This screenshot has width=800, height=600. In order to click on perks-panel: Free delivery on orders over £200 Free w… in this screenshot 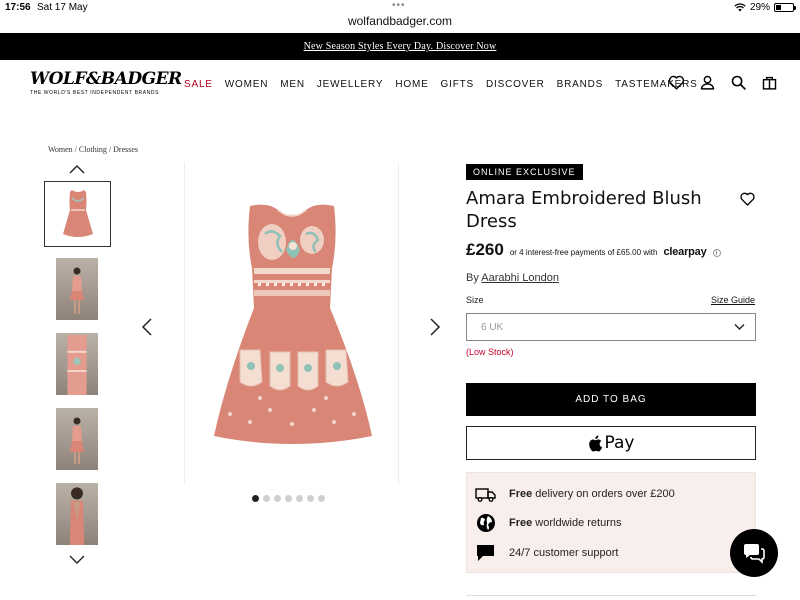, I will do `click(611, 522)`.